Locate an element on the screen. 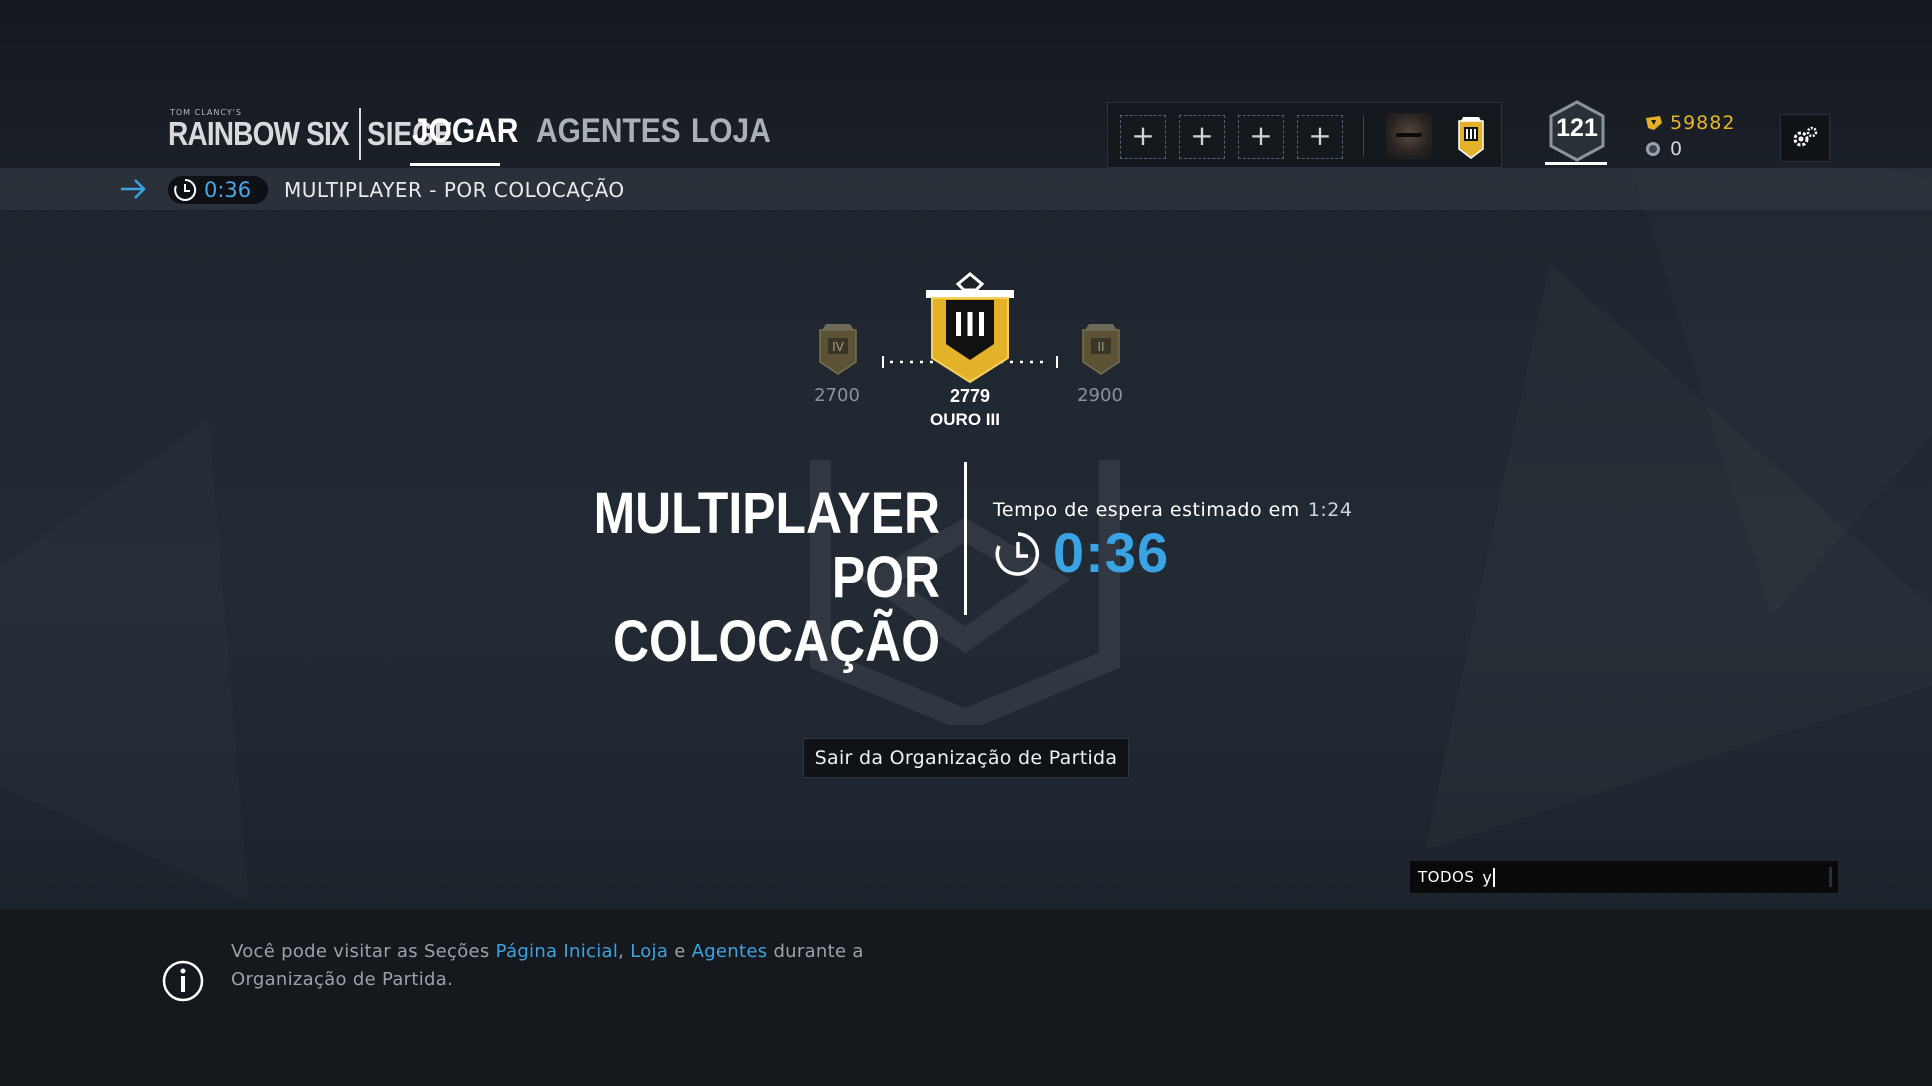 The width and height of the screenshot is (1932, 1086). match-mode-title-line1: MULTIPLAYER is located at coordinates (766, 513).